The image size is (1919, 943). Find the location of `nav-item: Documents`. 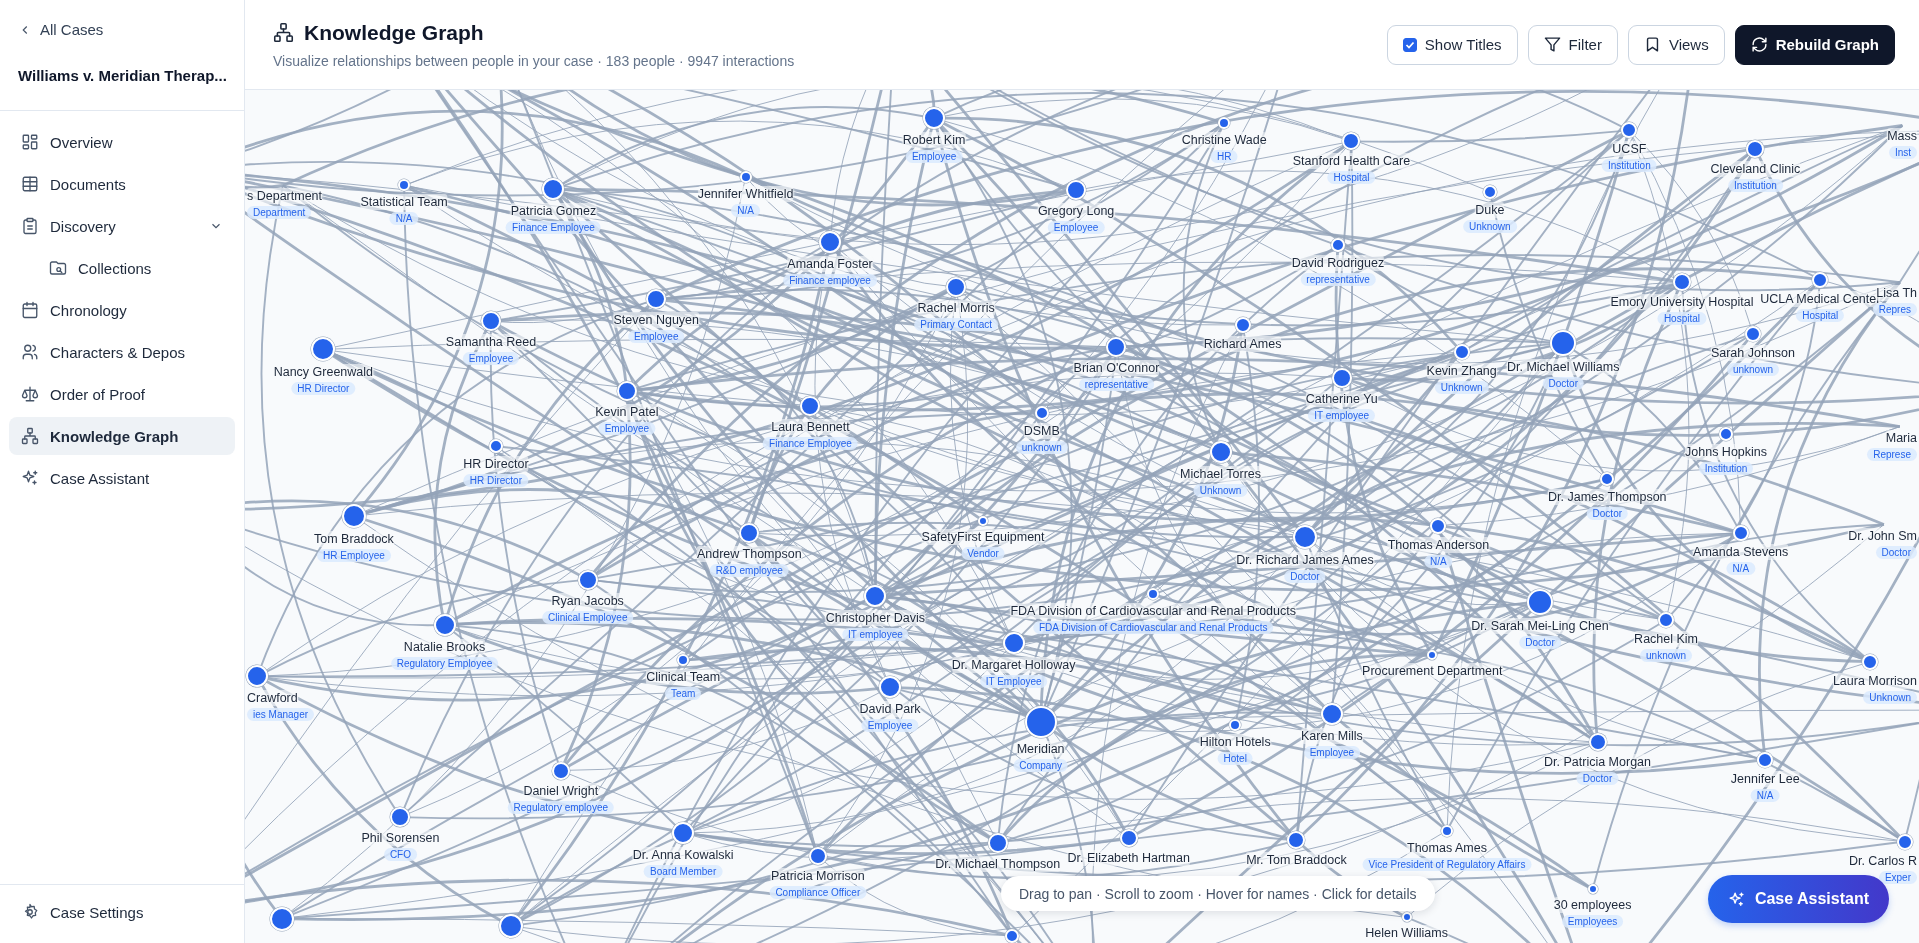

nav-item: Documents is located at coordinates (122, 184).